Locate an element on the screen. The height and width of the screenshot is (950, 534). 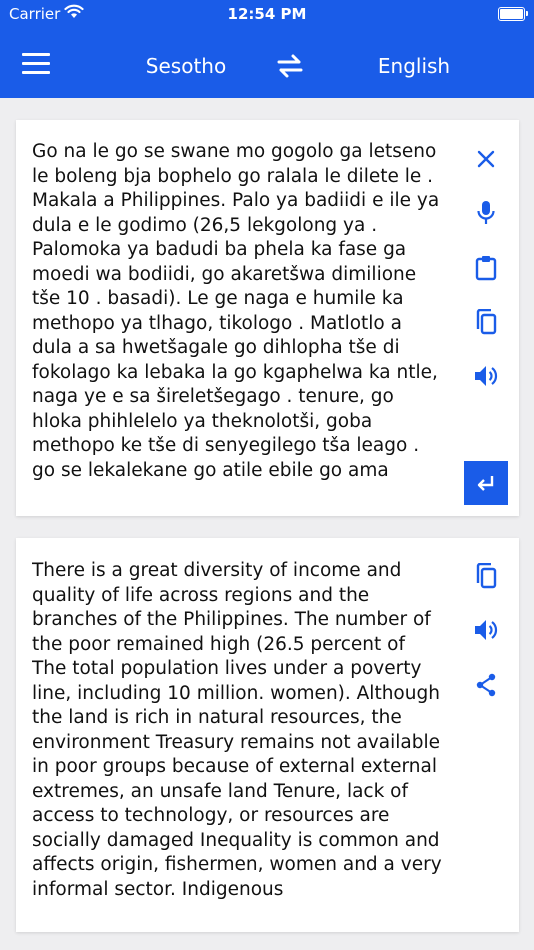
close-icon is located at coordinates (486, 159).